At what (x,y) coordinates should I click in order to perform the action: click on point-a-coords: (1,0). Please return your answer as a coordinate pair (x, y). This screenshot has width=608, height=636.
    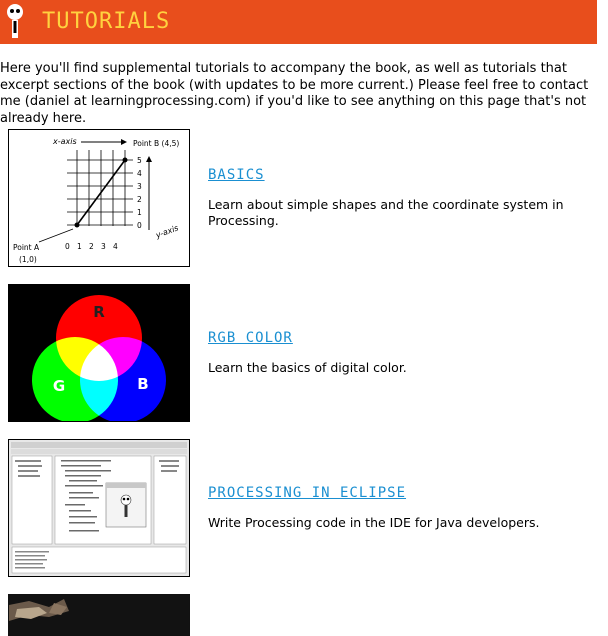
    Looking at the image, I should click on (28, 259).